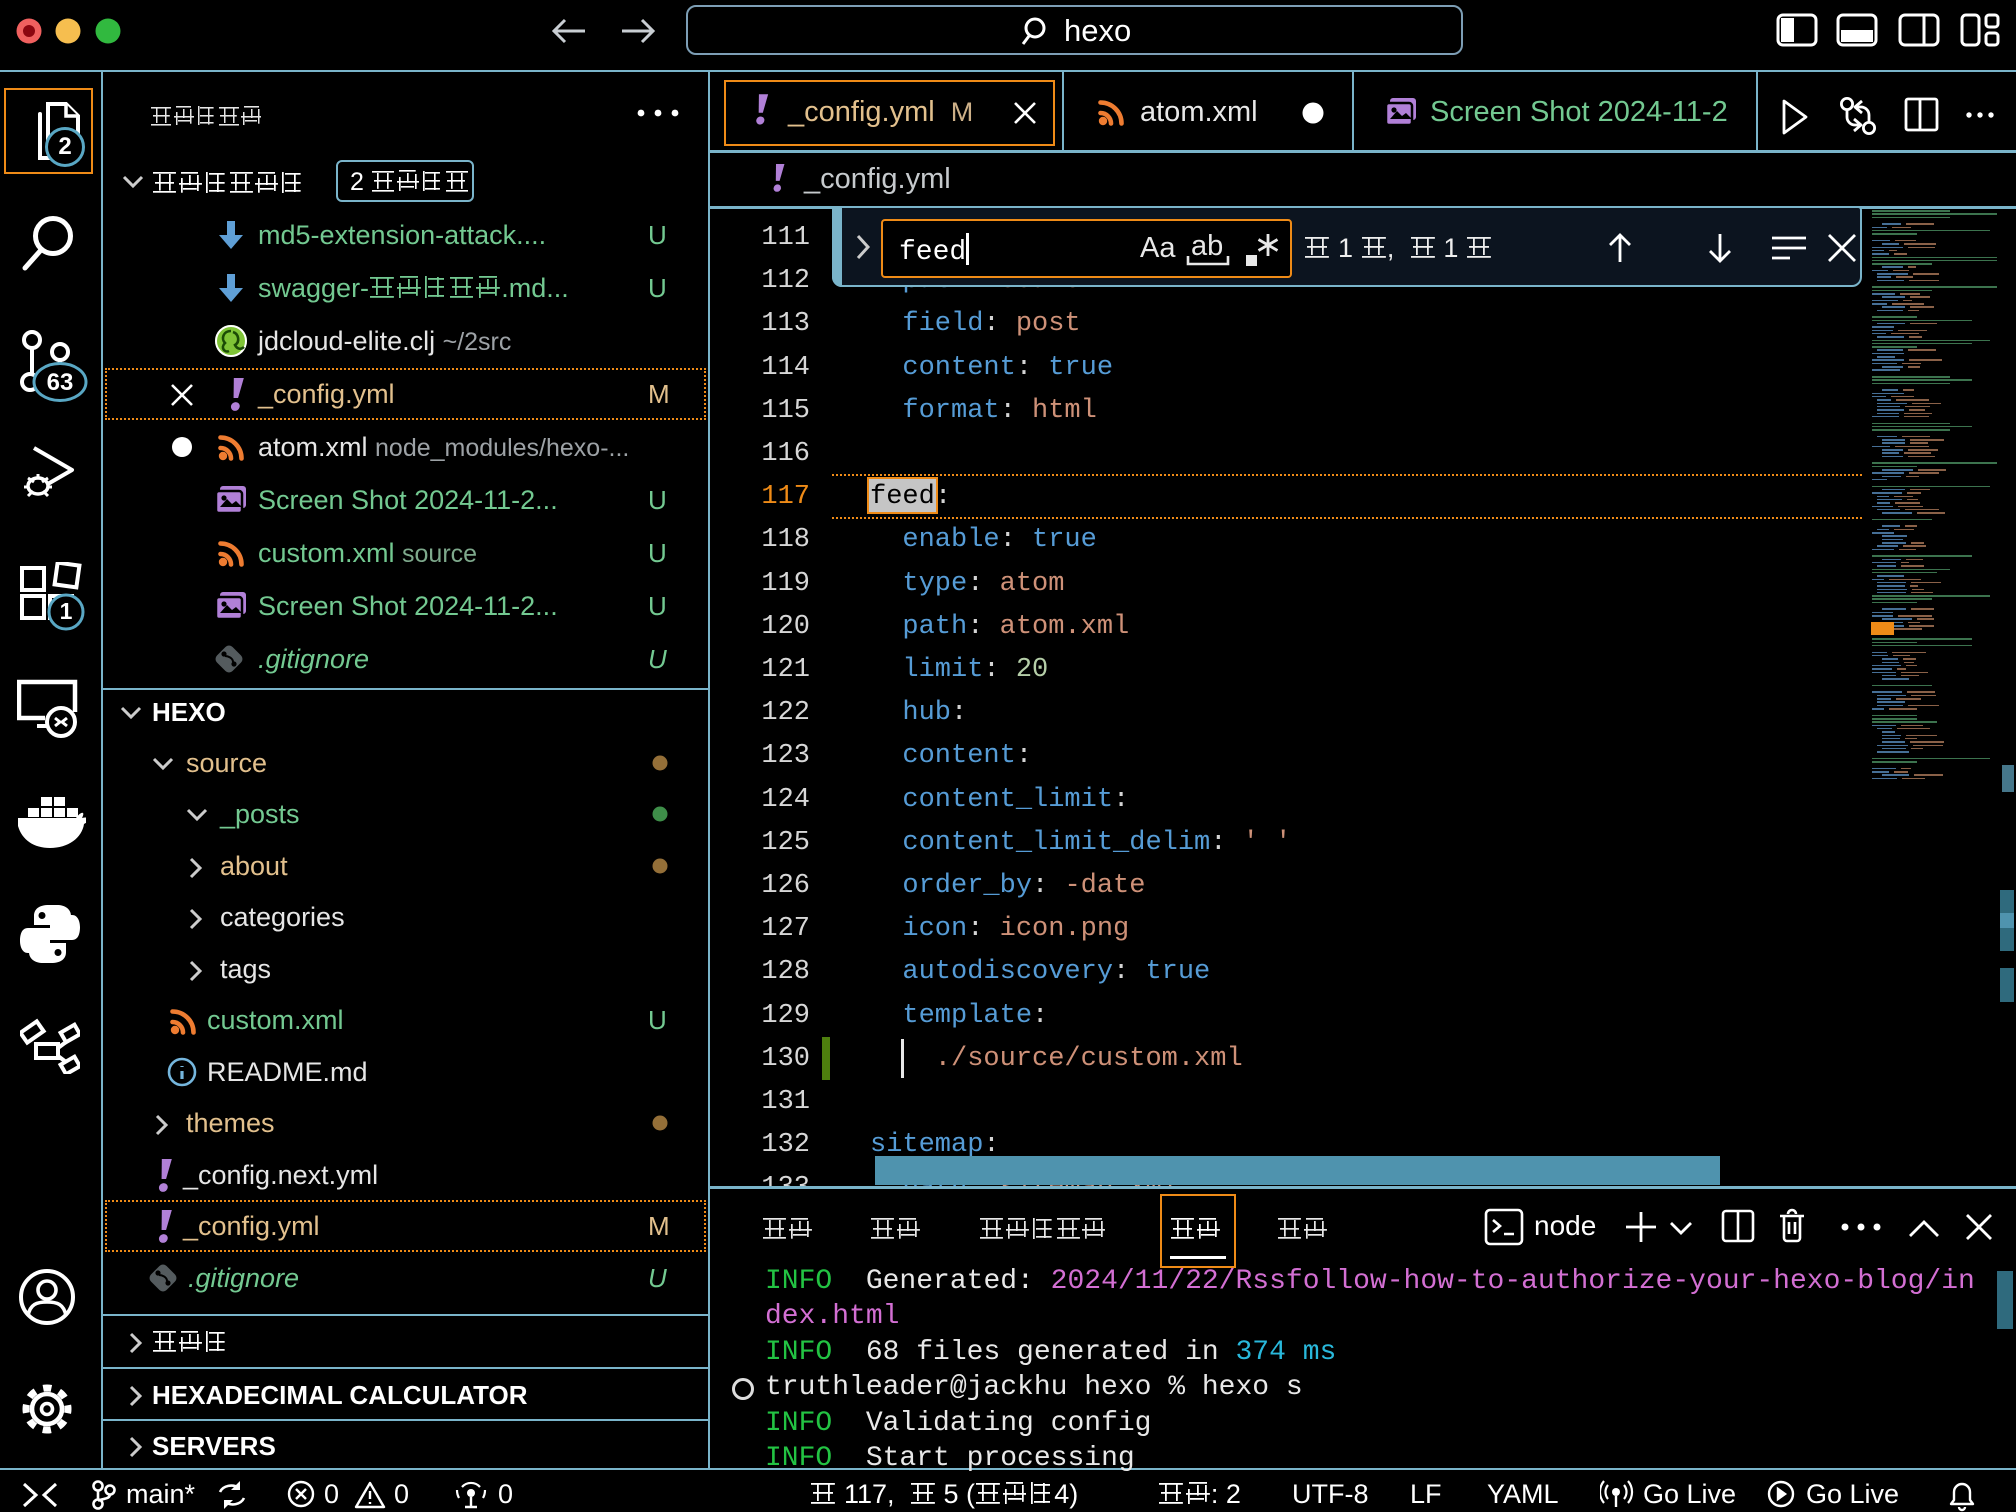 The width and height of the screenshot is (2016, 1512). Describe the element at coordinates (64, 146) in the screenshot. I see `svg-text: 2` at that location.